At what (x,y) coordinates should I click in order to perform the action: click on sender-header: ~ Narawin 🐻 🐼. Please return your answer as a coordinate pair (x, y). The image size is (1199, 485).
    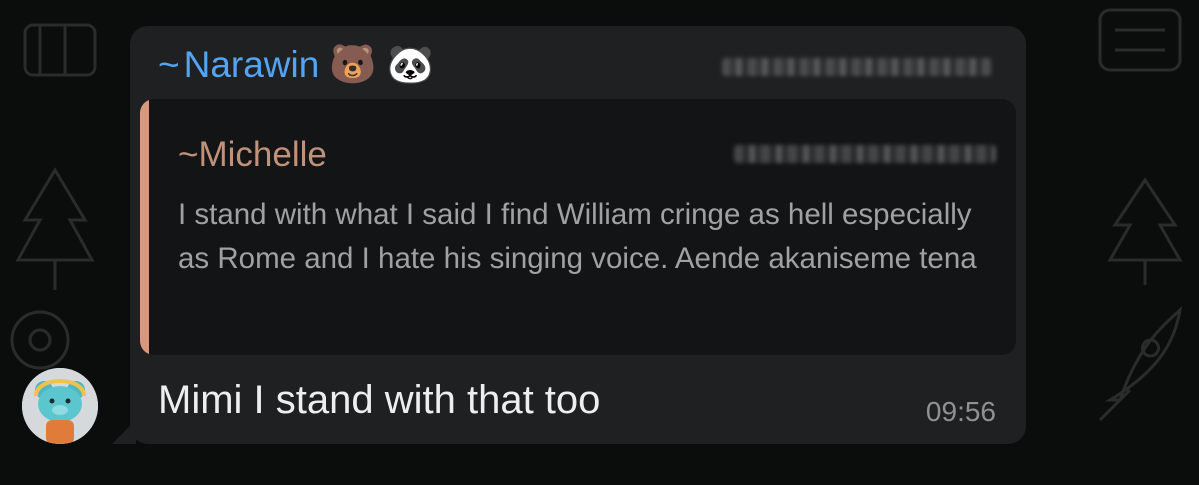
    Looking at the image, I should click on (296, 65).